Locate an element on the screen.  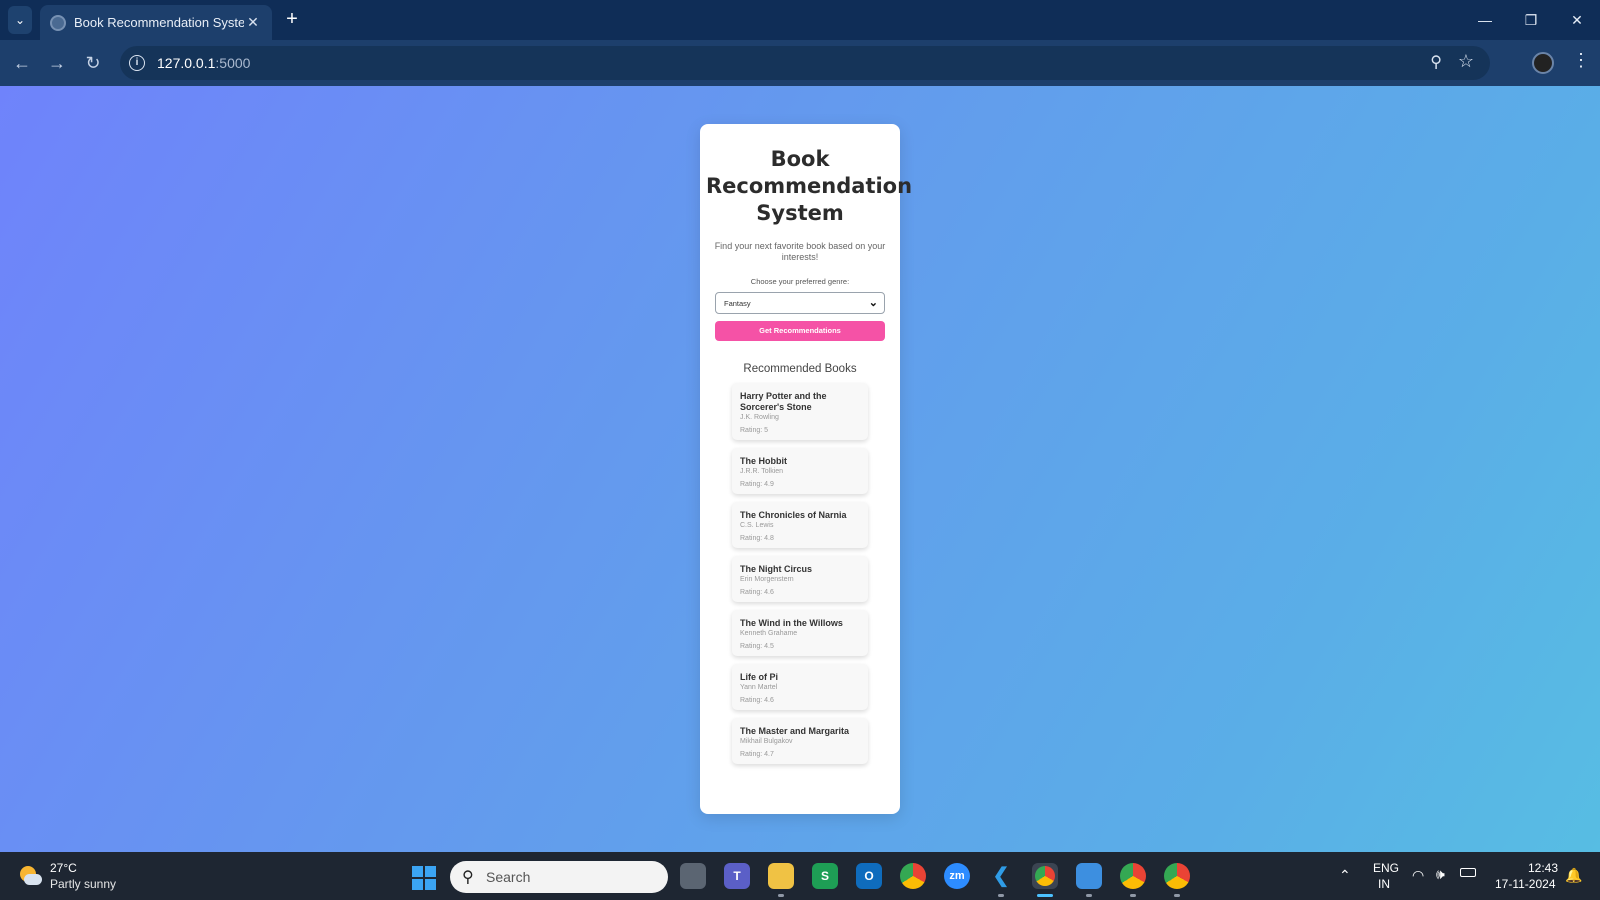
book-title: The Chronicles of Narnia is located at coordinates (793, 515).